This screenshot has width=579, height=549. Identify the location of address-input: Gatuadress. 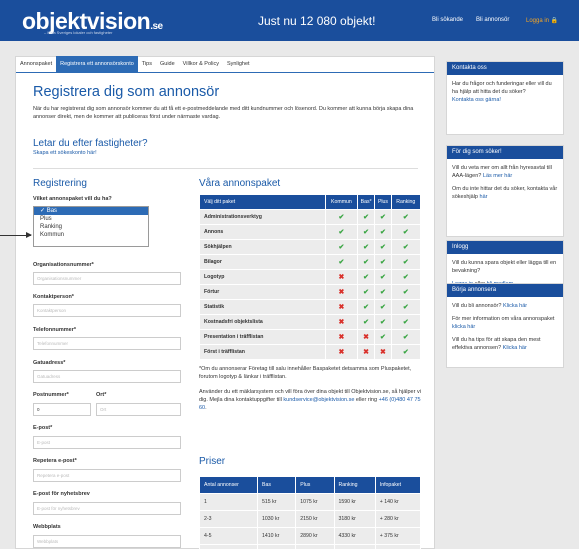
(107, 376).